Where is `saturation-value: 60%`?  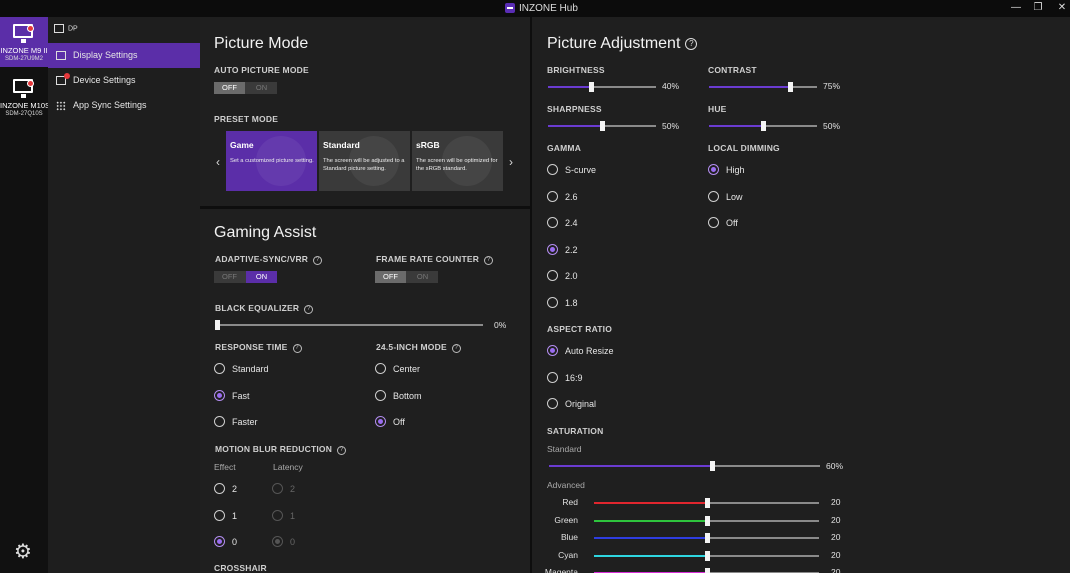 saturation-value: 60% is located at coordinates (835, 466).